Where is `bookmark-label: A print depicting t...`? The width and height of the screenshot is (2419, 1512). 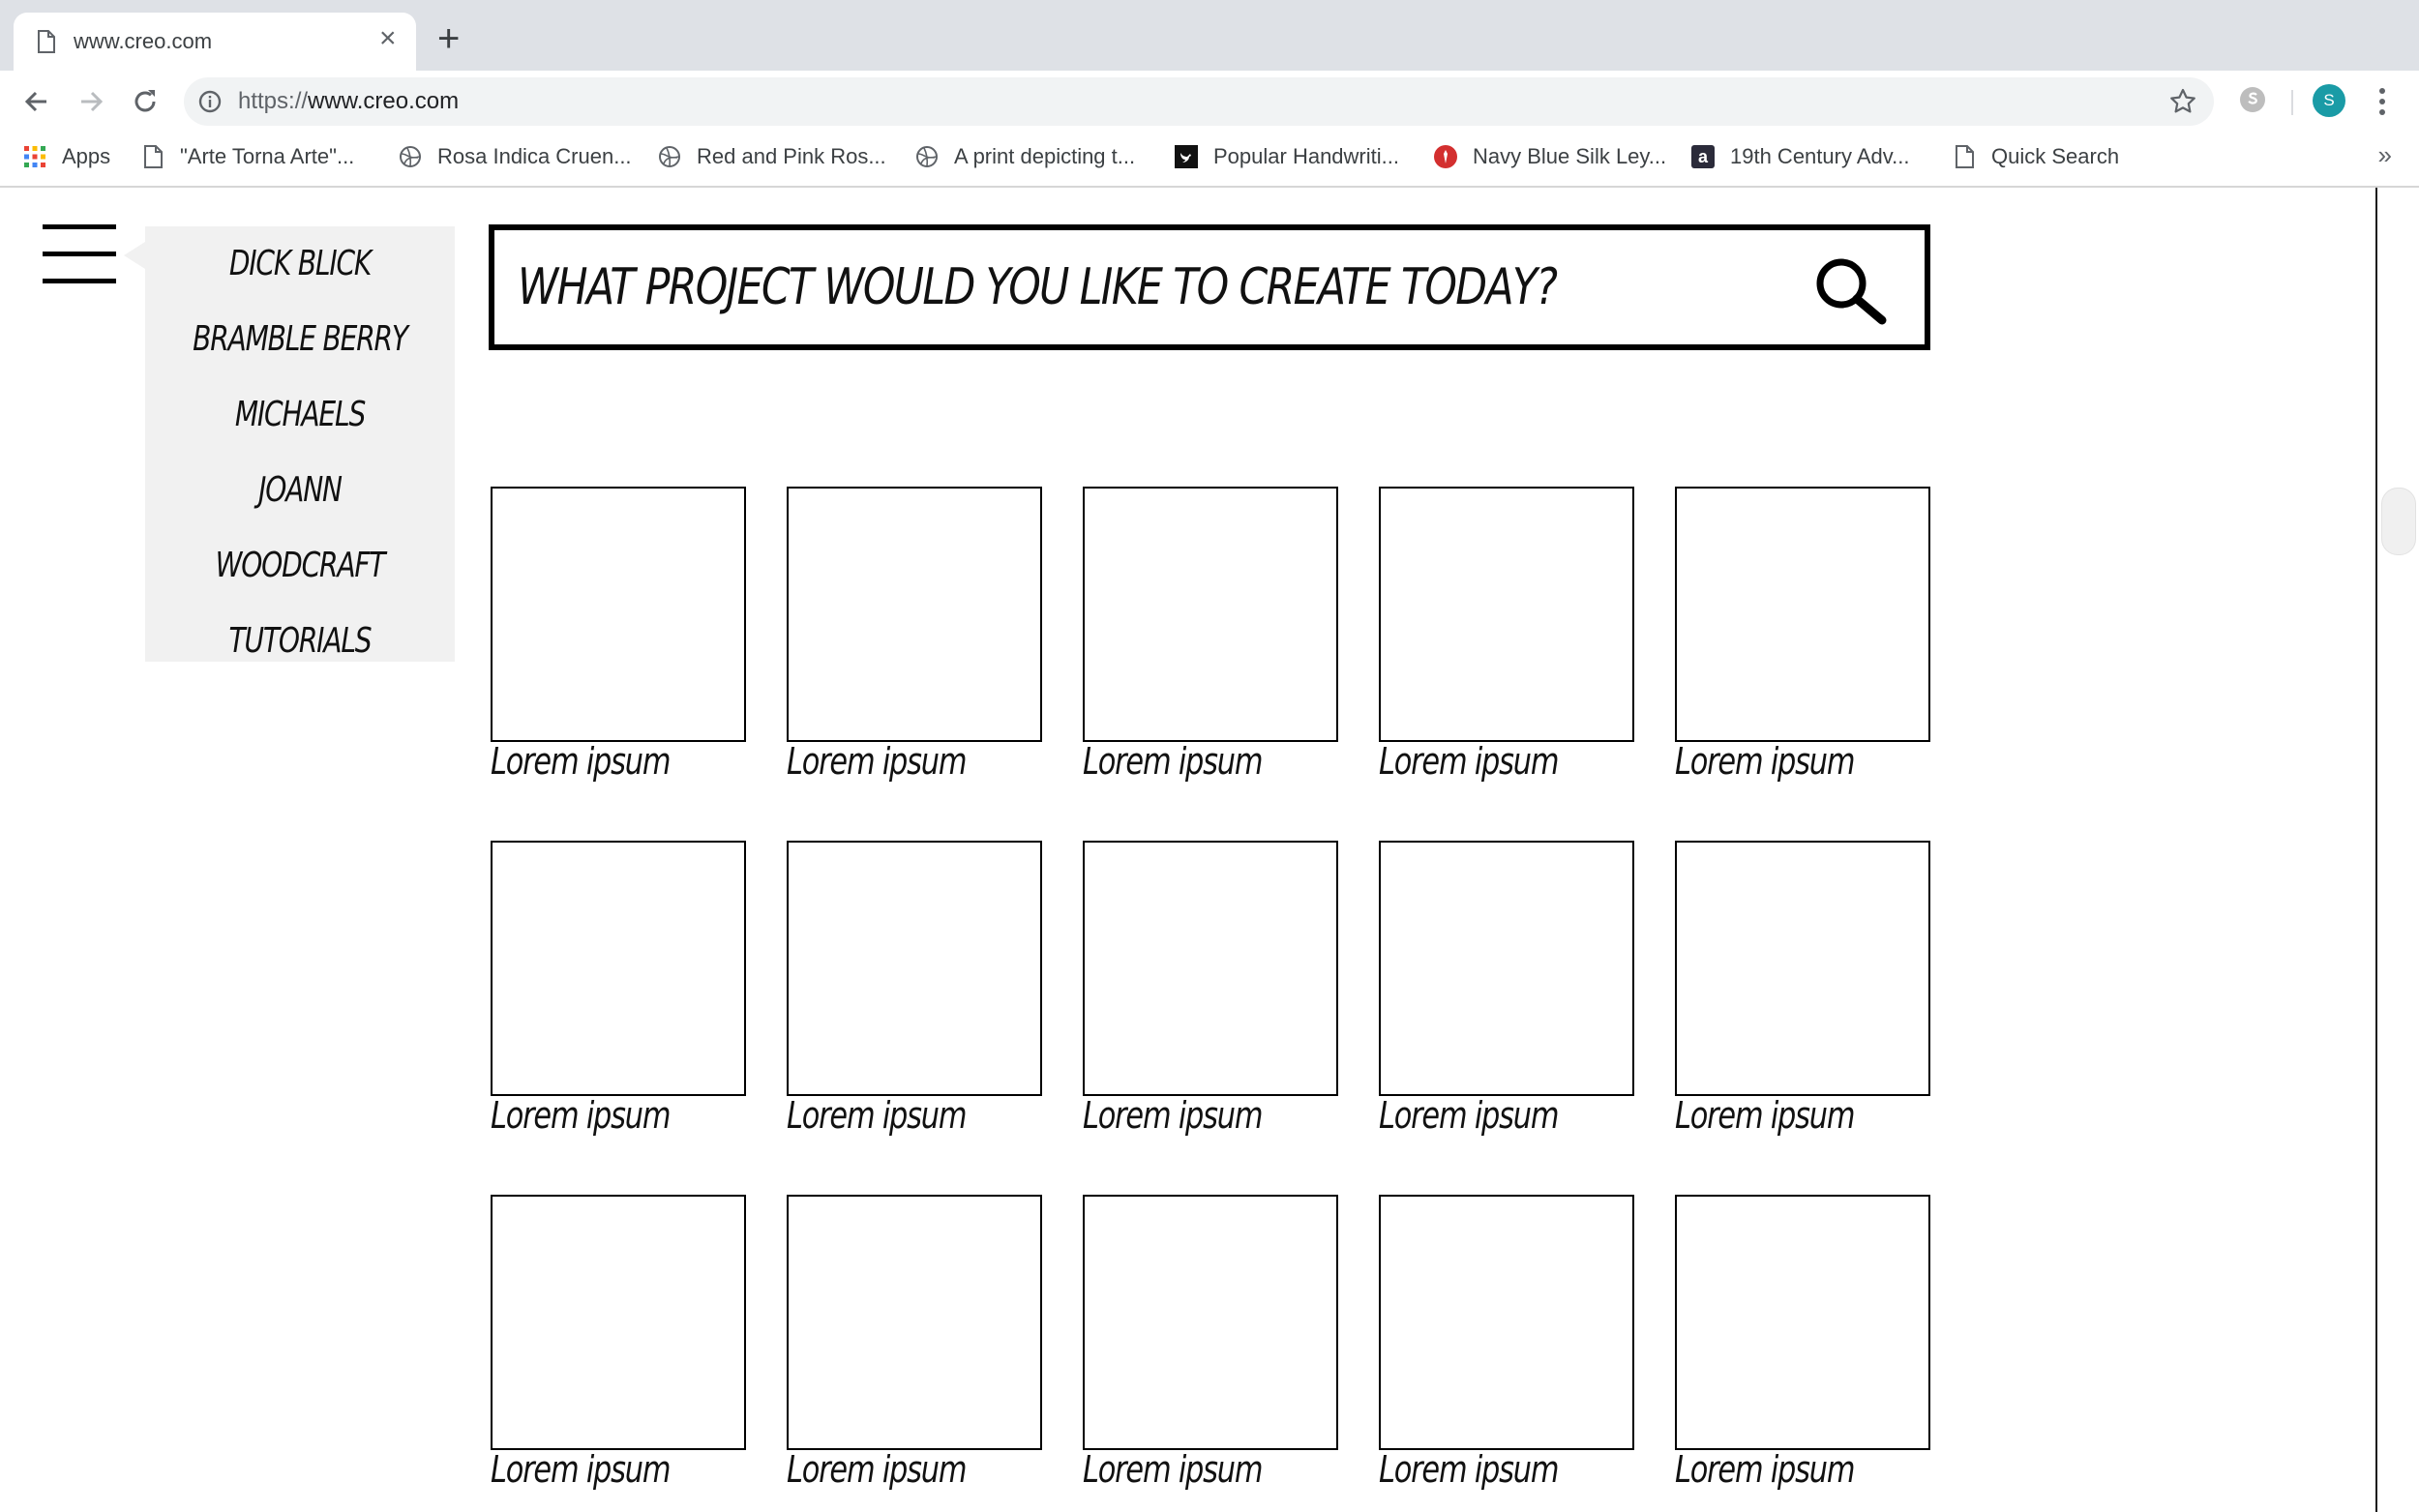
bookmark-label: A print depicting t... is located at coordinates (1045, 156).